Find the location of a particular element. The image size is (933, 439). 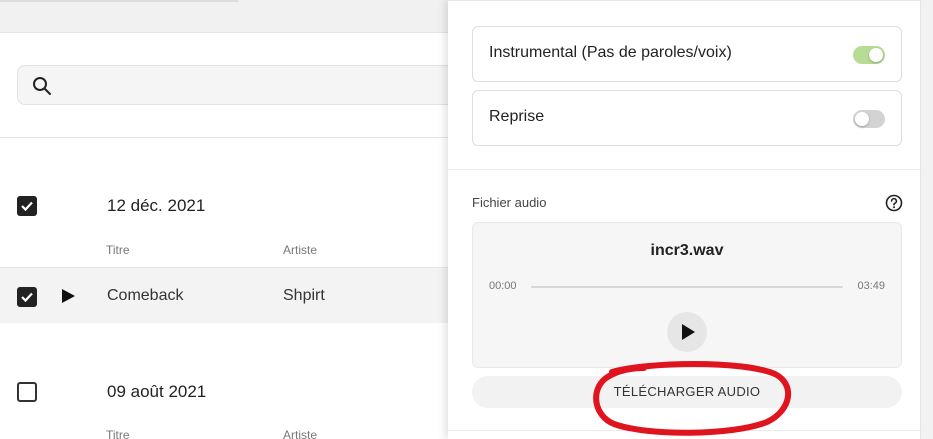

track-artist: Shpirt is located at coordinates (304, 295).